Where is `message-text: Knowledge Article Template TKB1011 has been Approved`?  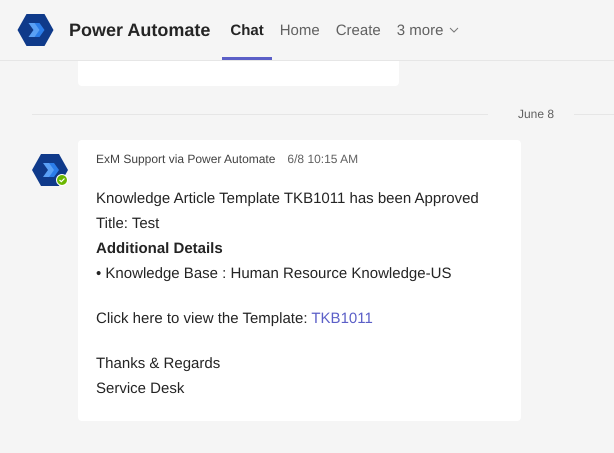 message-text: Knowledge Article Template TKB1011 has been Approved is located at coordinates (288, 199).